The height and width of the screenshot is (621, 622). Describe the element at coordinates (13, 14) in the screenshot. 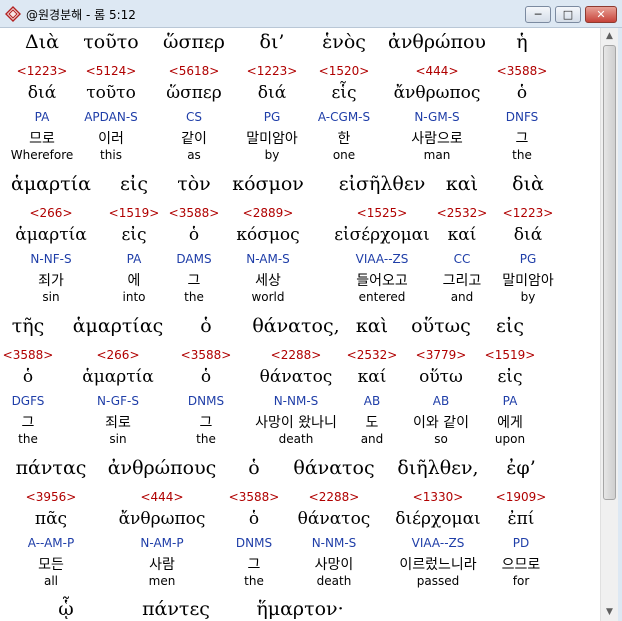

I see `diamond-app-icon` at that location.